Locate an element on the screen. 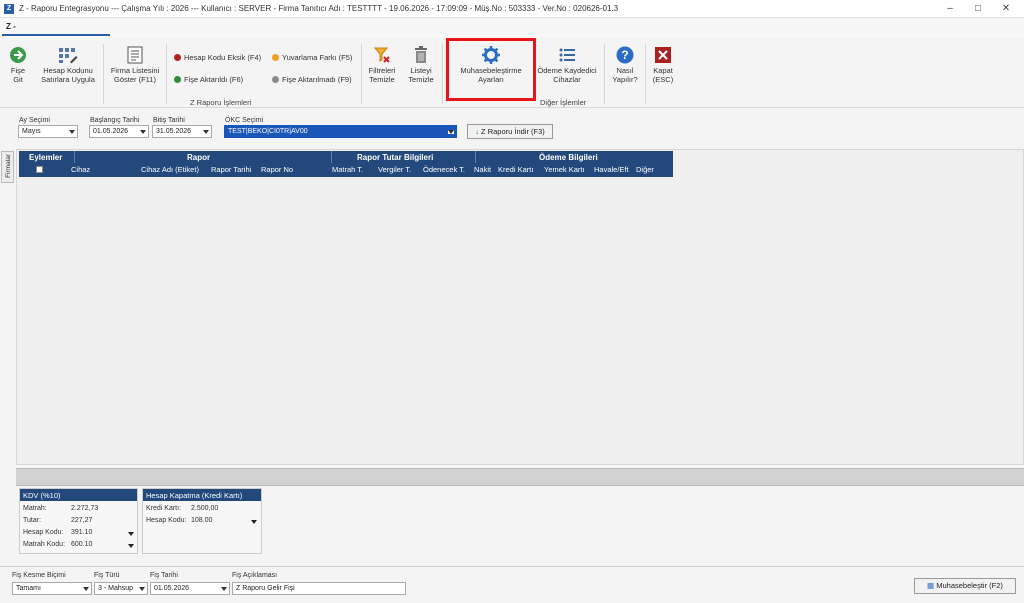  col-matrah: Matrah T. is located at coordinates (347, 169).